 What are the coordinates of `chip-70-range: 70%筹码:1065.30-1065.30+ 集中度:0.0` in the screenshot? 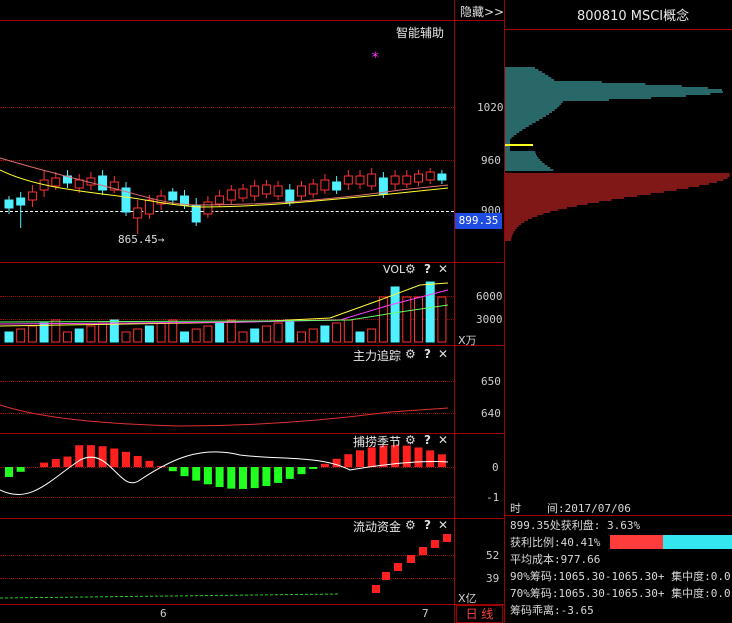 It's located at (620, 593).